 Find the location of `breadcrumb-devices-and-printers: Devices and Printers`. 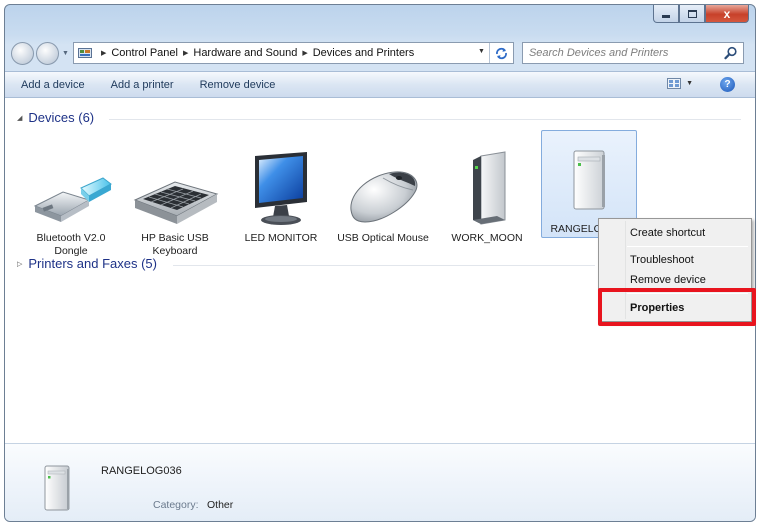

breadcrumb-devices-and-printers: Devices and Printers is located at coordinates (364, 53).